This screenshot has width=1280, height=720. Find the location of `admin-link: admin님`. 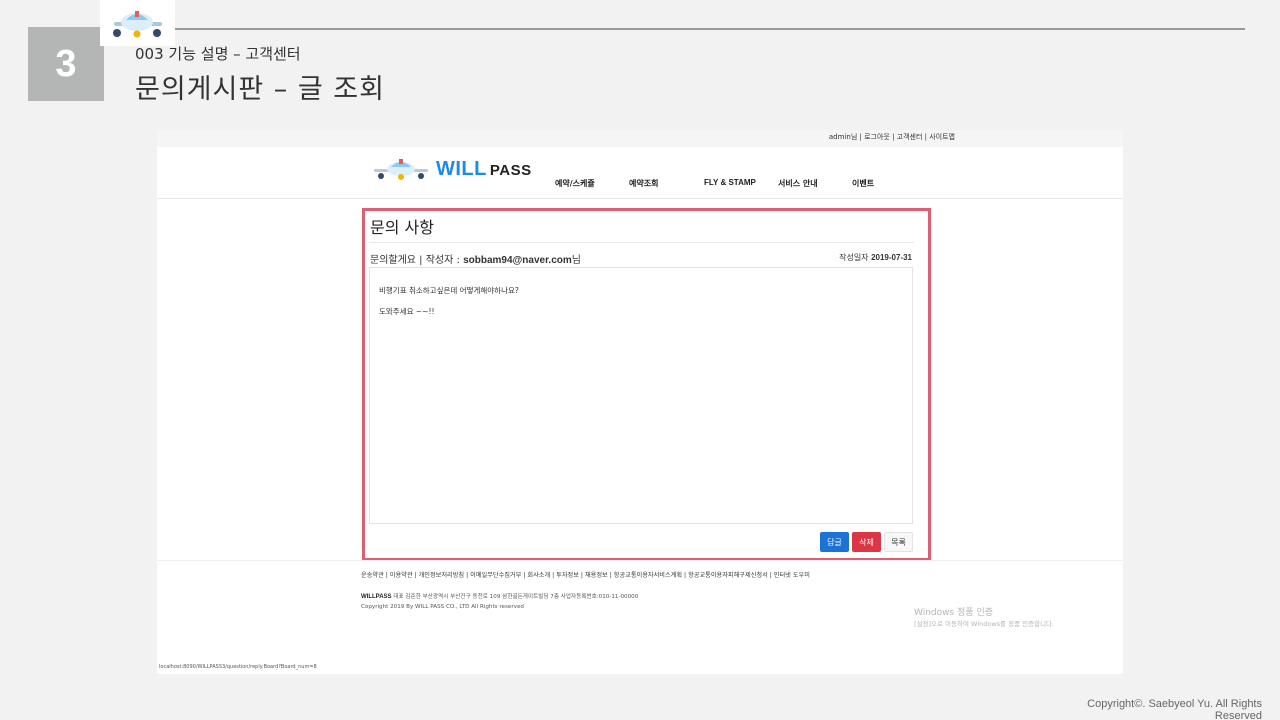

admin-link: admin님 is located at coordinates (843, 137).